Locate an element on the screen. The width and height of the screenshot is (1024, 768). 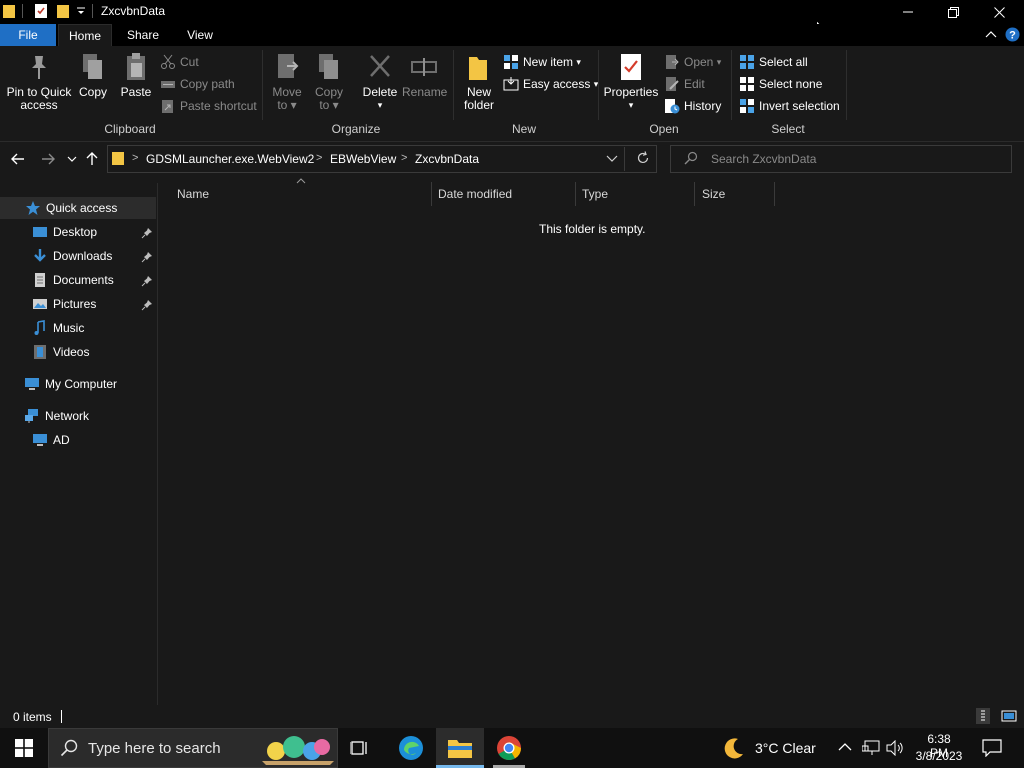
copy-to-button: Copy to ▾ is located at coordinates (329, 82).